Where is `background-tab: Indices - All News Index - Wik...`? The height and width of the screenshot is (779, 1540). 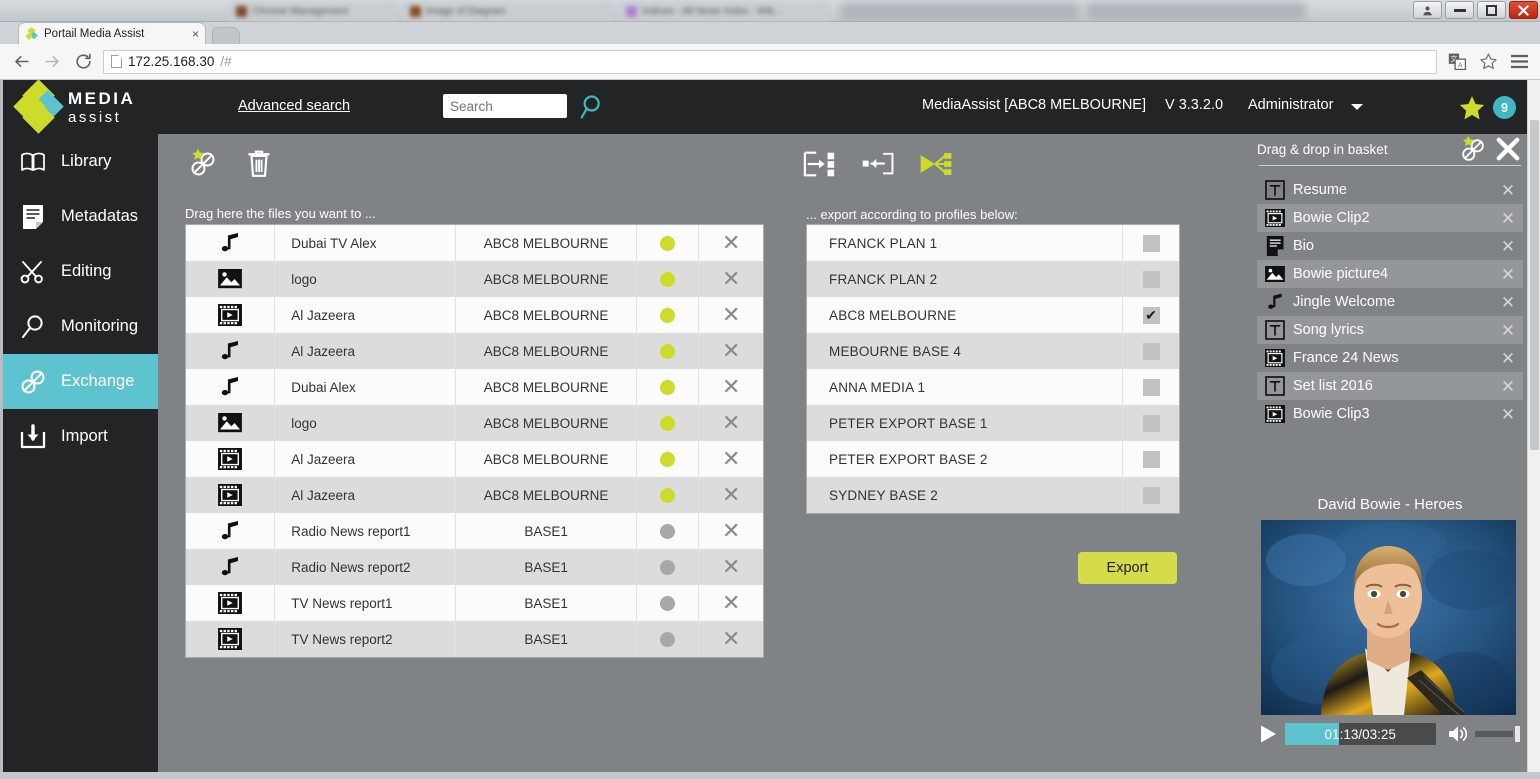
background-tab: Indices - All News Index - Wik... is located at coordinates (724, 11).